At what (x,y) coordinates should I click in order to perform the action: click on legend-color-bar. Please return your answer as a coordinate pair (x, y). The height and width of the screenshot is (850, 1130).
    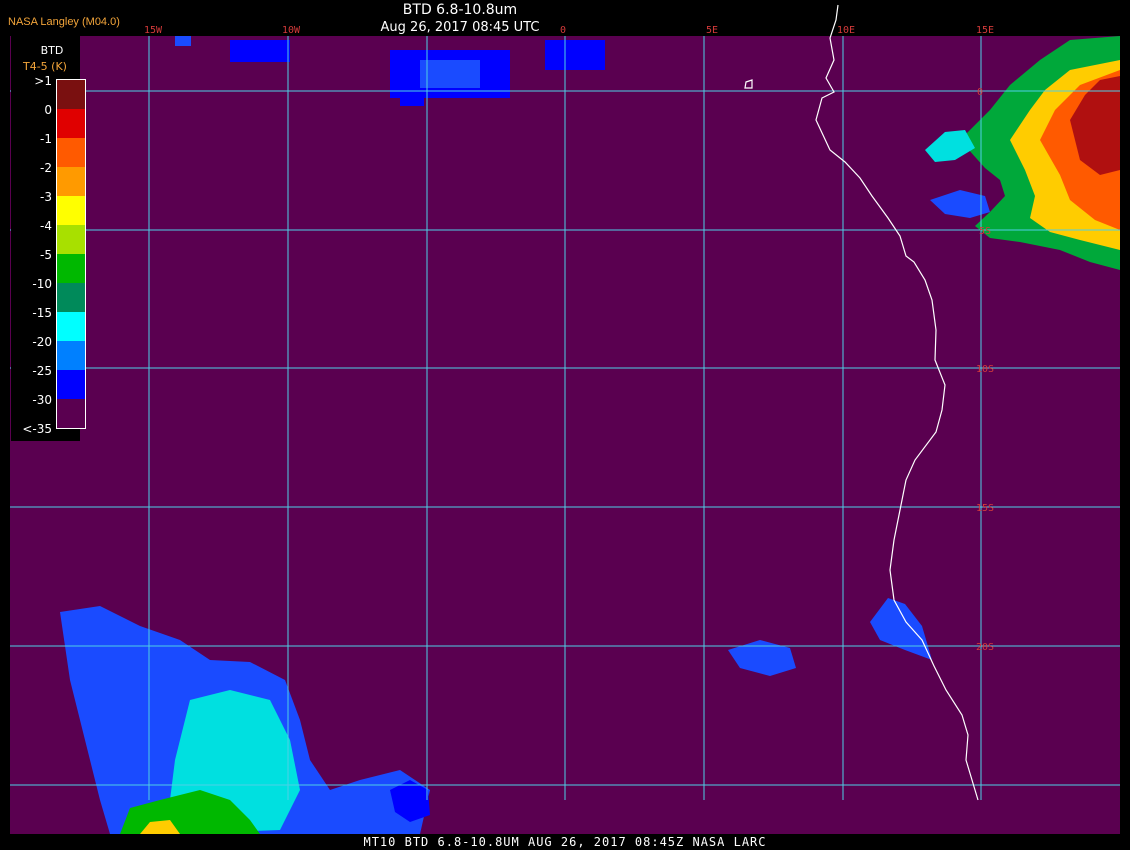
    Looking at the image, I should click on (71, 254).